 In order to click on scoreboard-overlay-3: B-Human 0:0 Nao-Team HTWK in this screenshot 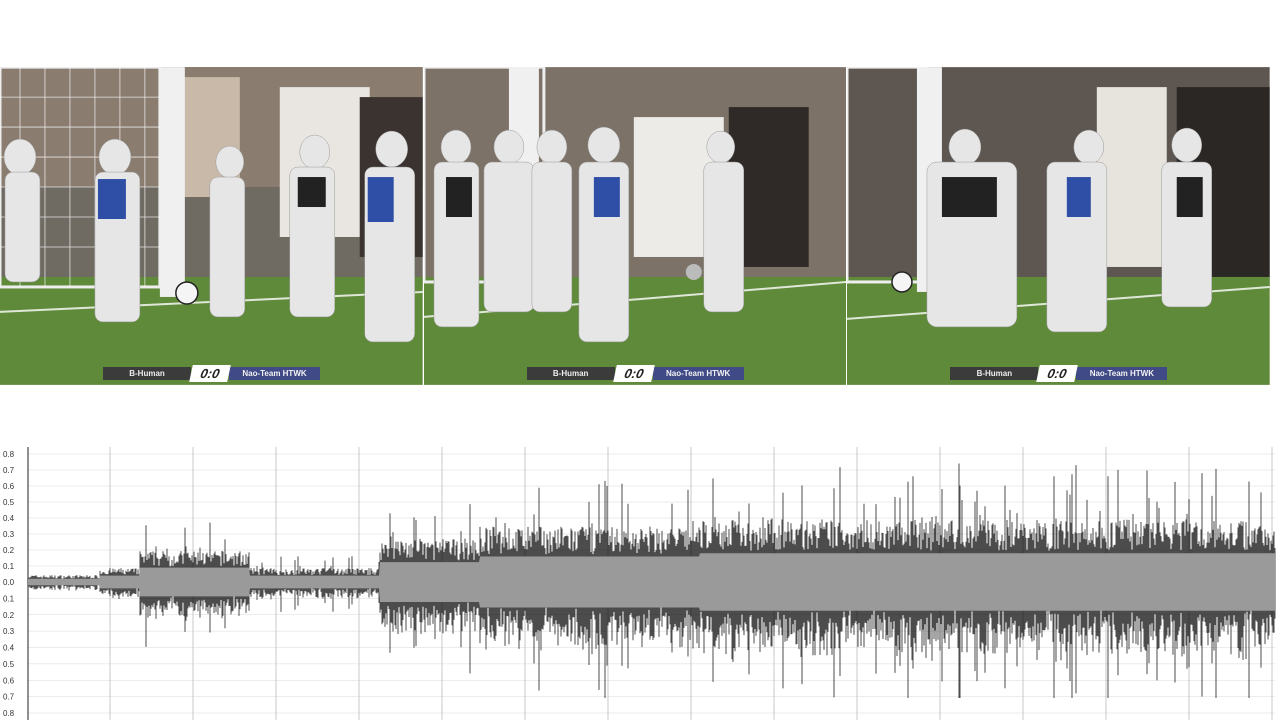, I will do `click(1059, 373)`.